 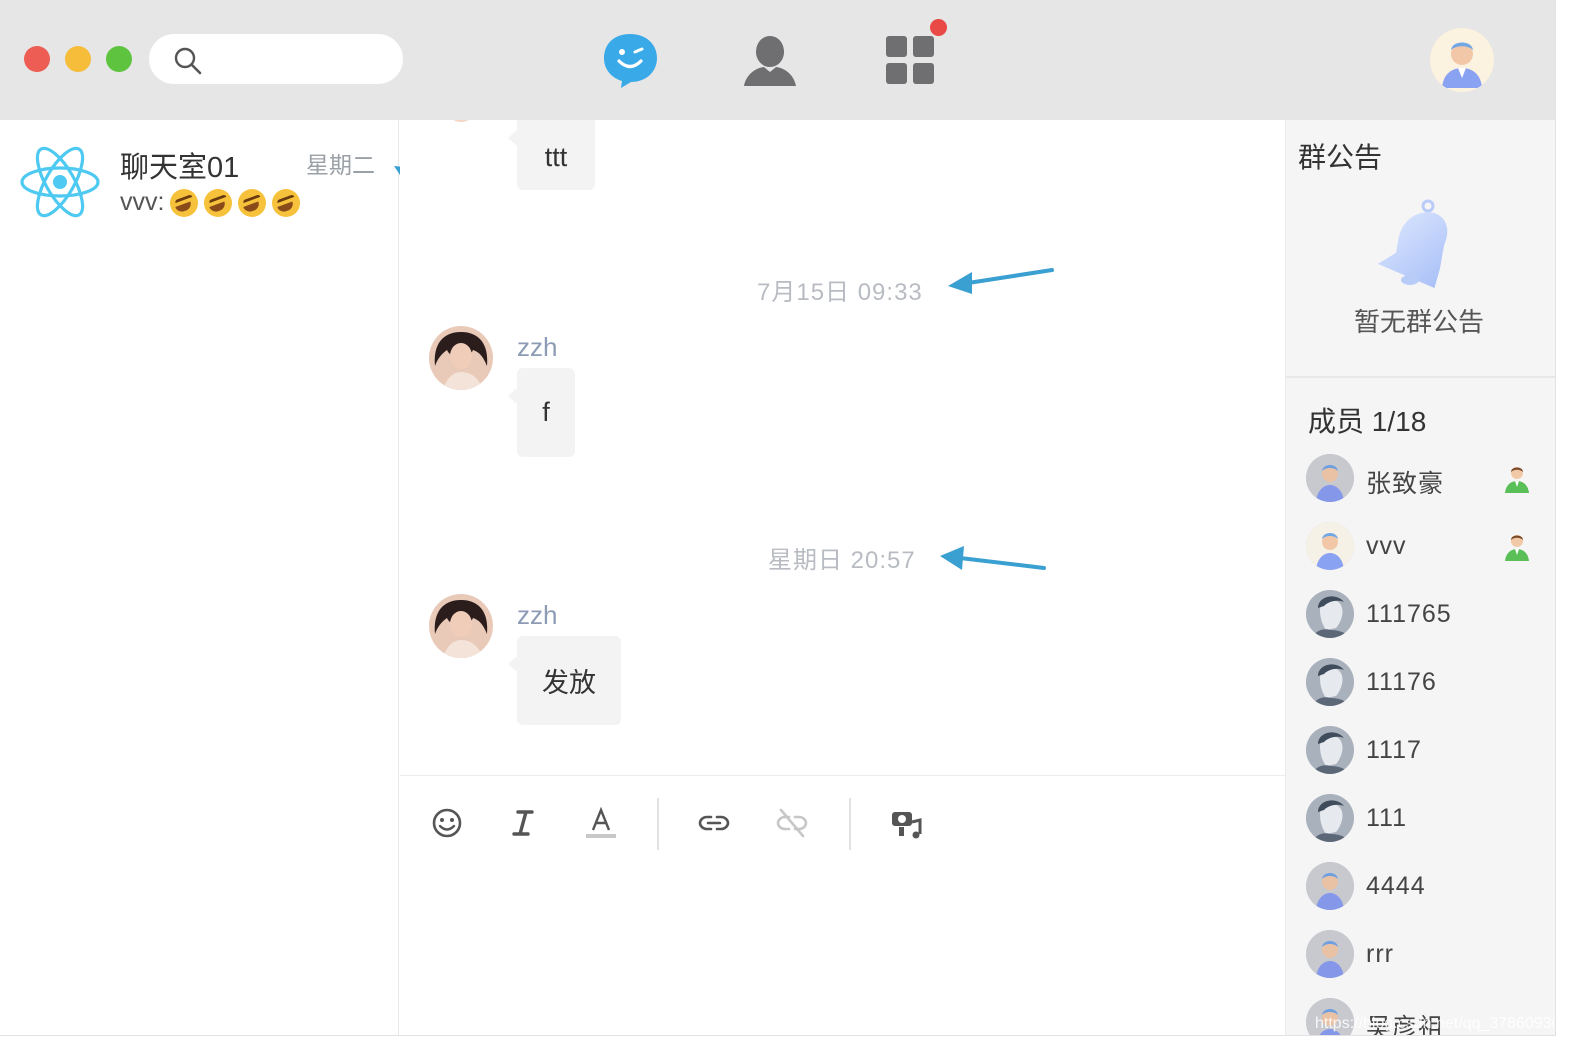 What do you see at coordinates (60, 182) in the screenshot?
I see `react-logo-icon` at bounding box center [60, 182].